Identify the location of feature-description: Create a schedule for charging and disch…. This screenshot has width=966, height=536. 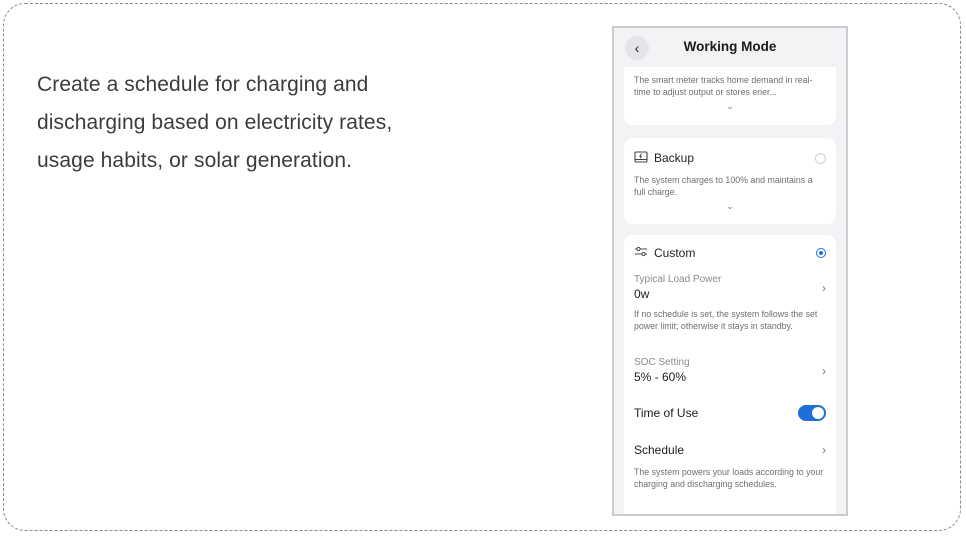
(215, 122).